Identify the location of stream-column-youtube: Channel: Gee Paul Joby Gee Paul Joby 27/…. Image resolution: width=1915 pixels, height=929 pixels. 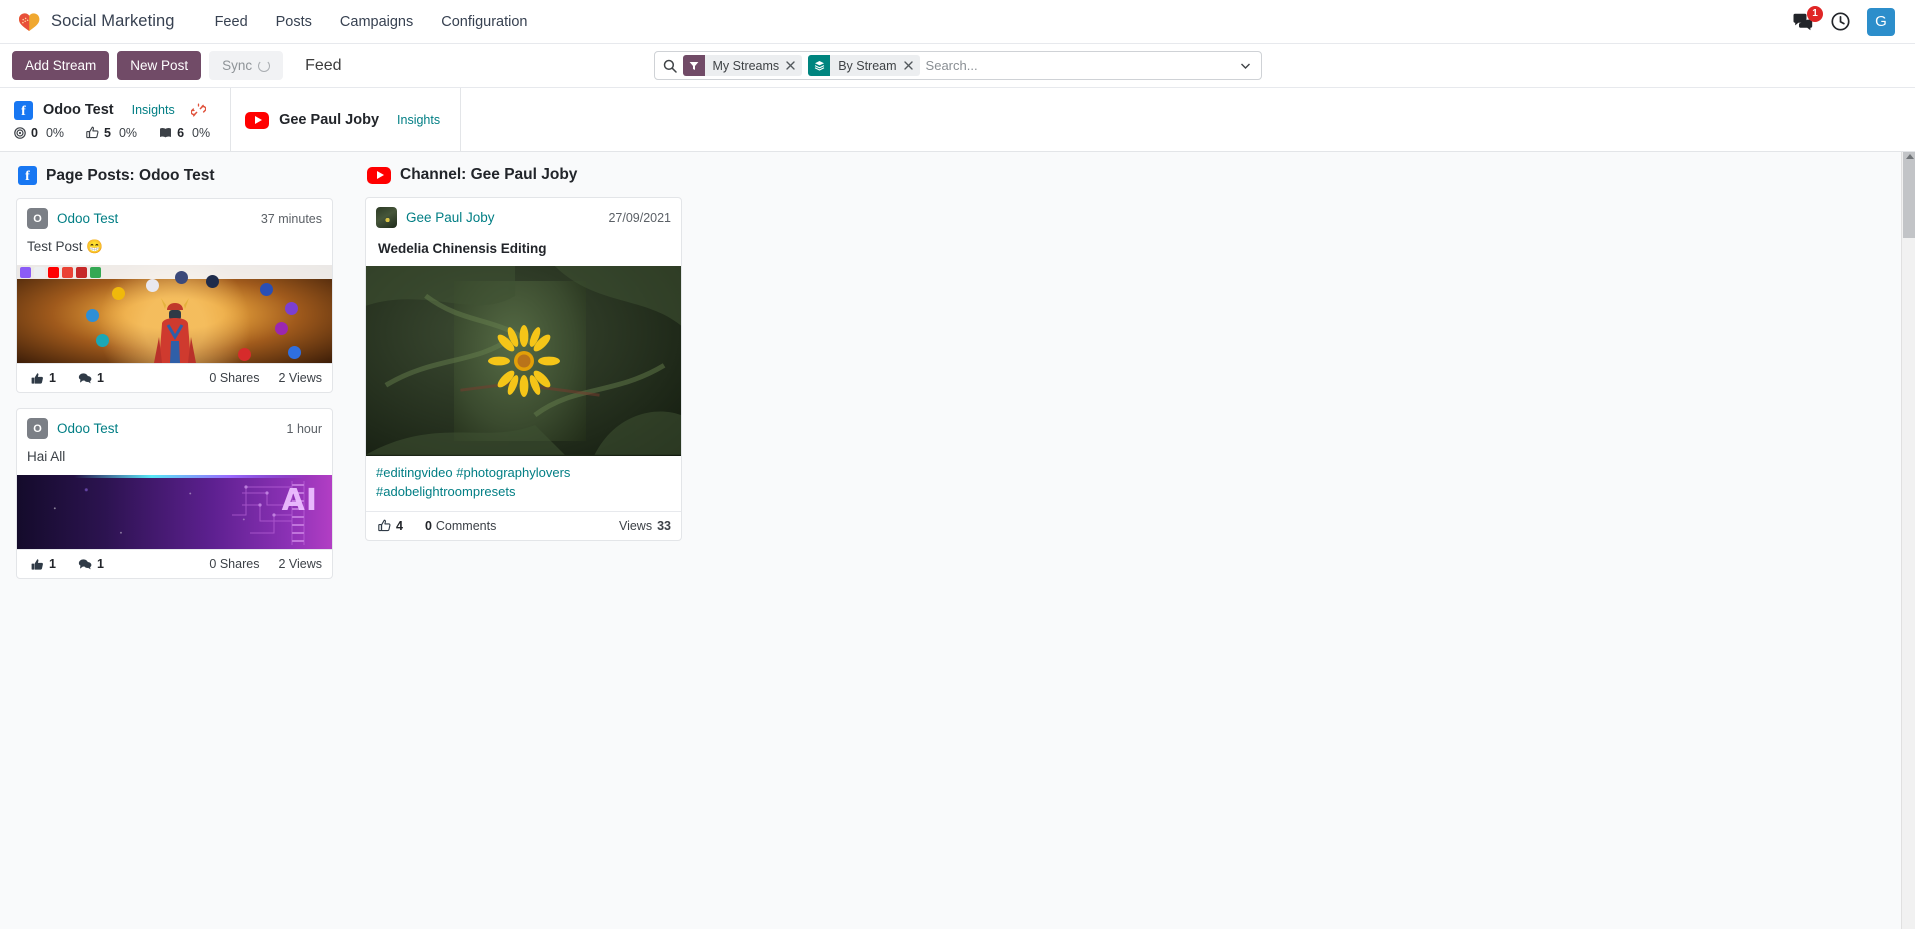
(523, 361).